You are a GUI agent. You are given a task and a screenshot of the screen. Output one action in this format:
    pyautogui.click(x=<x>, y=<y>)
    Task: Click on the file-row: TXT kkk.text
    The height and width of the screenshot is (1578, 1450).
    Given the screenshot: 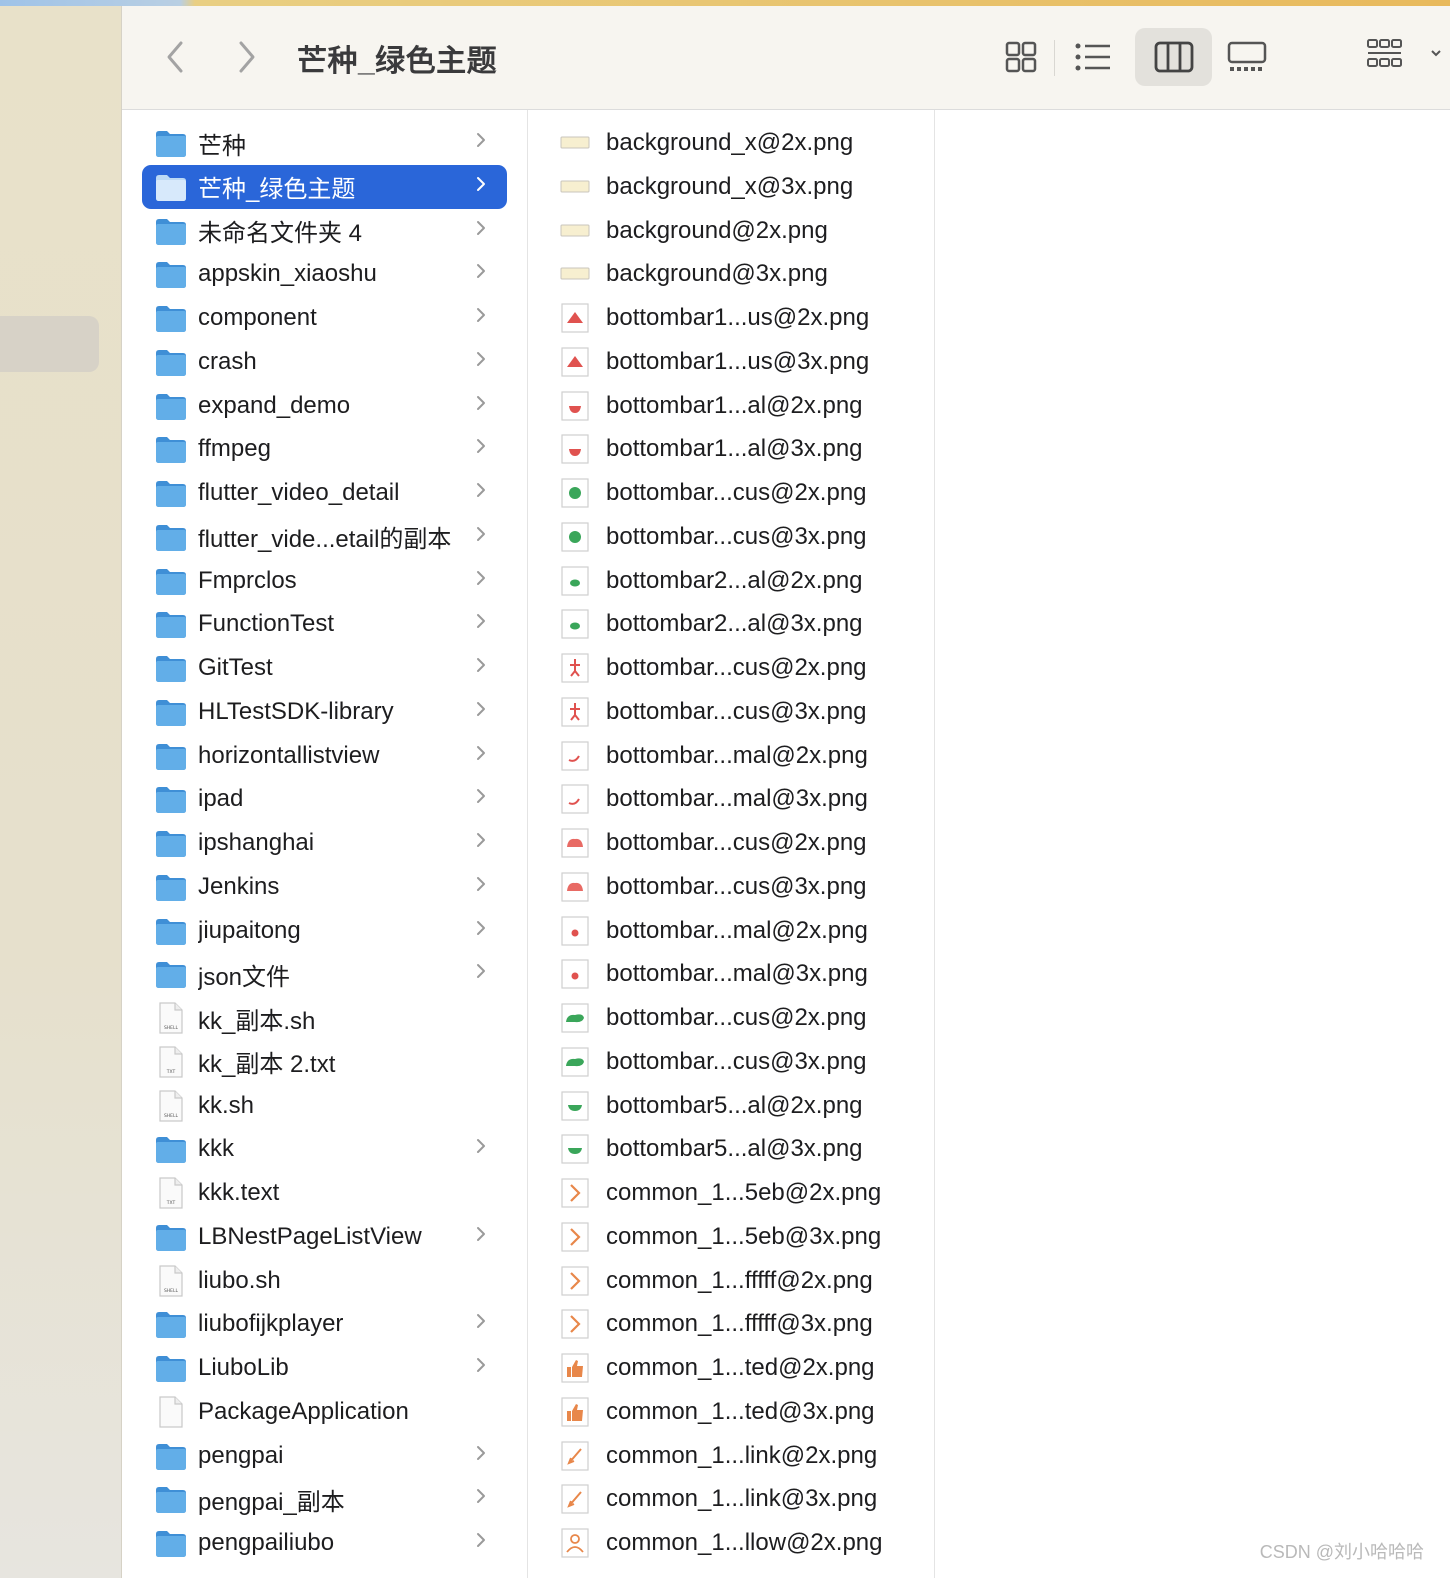 What is the action you would take?
    pyautogui.click(x=324, y=1193)
    